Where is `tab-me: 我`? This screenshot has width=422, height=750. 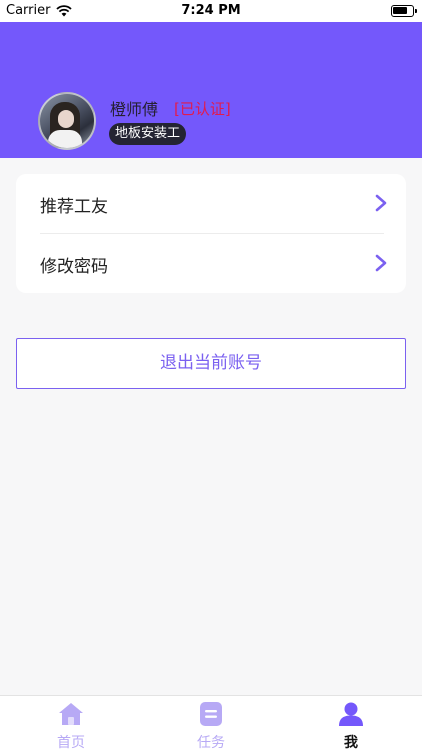
tab-me: 我 is located at coordinates (351, 723).